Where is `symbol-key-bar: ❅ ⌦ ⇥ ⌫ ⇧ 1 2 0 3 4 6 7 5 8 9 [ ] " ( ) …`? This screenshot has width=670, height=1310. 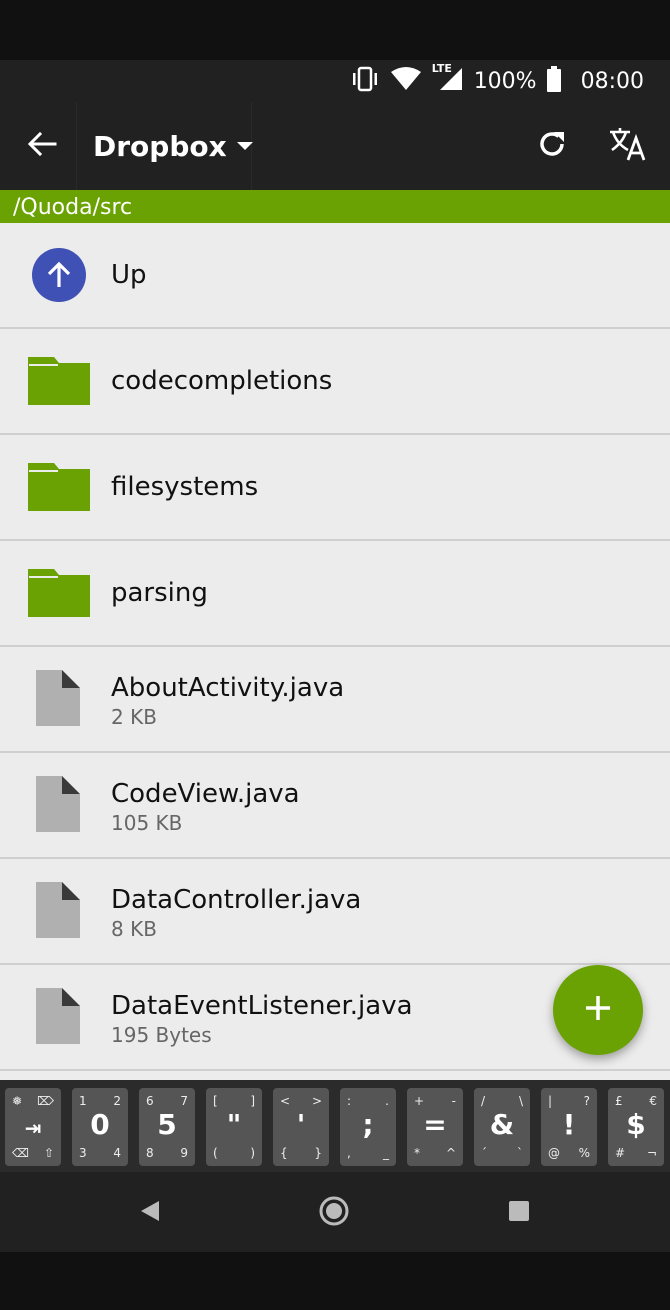 symbol-key-bar: ❅ ⌦ ⇥ ⌫ ⇧ 1 2 0 3 4 6 7 5 8 9 [ ] " ( ) … is located at coordinates (335, 1126).